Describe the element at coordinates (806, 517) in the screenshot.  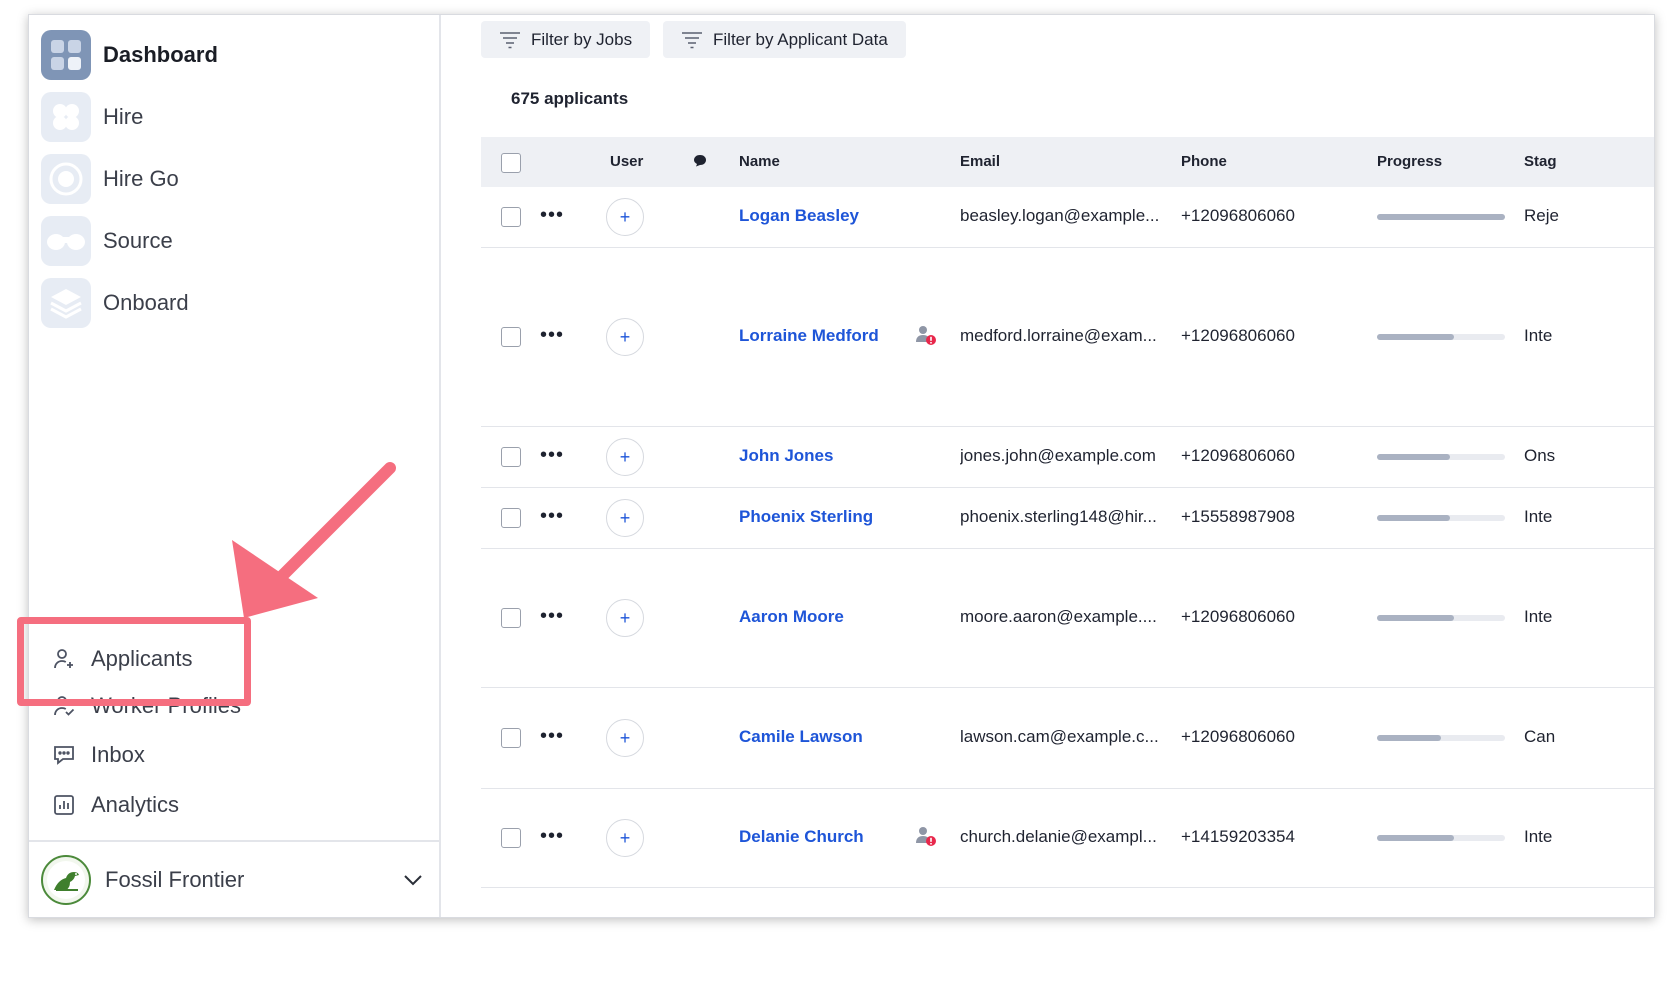
I see `applicant-name-link: Phoenix Sterling` at that location.